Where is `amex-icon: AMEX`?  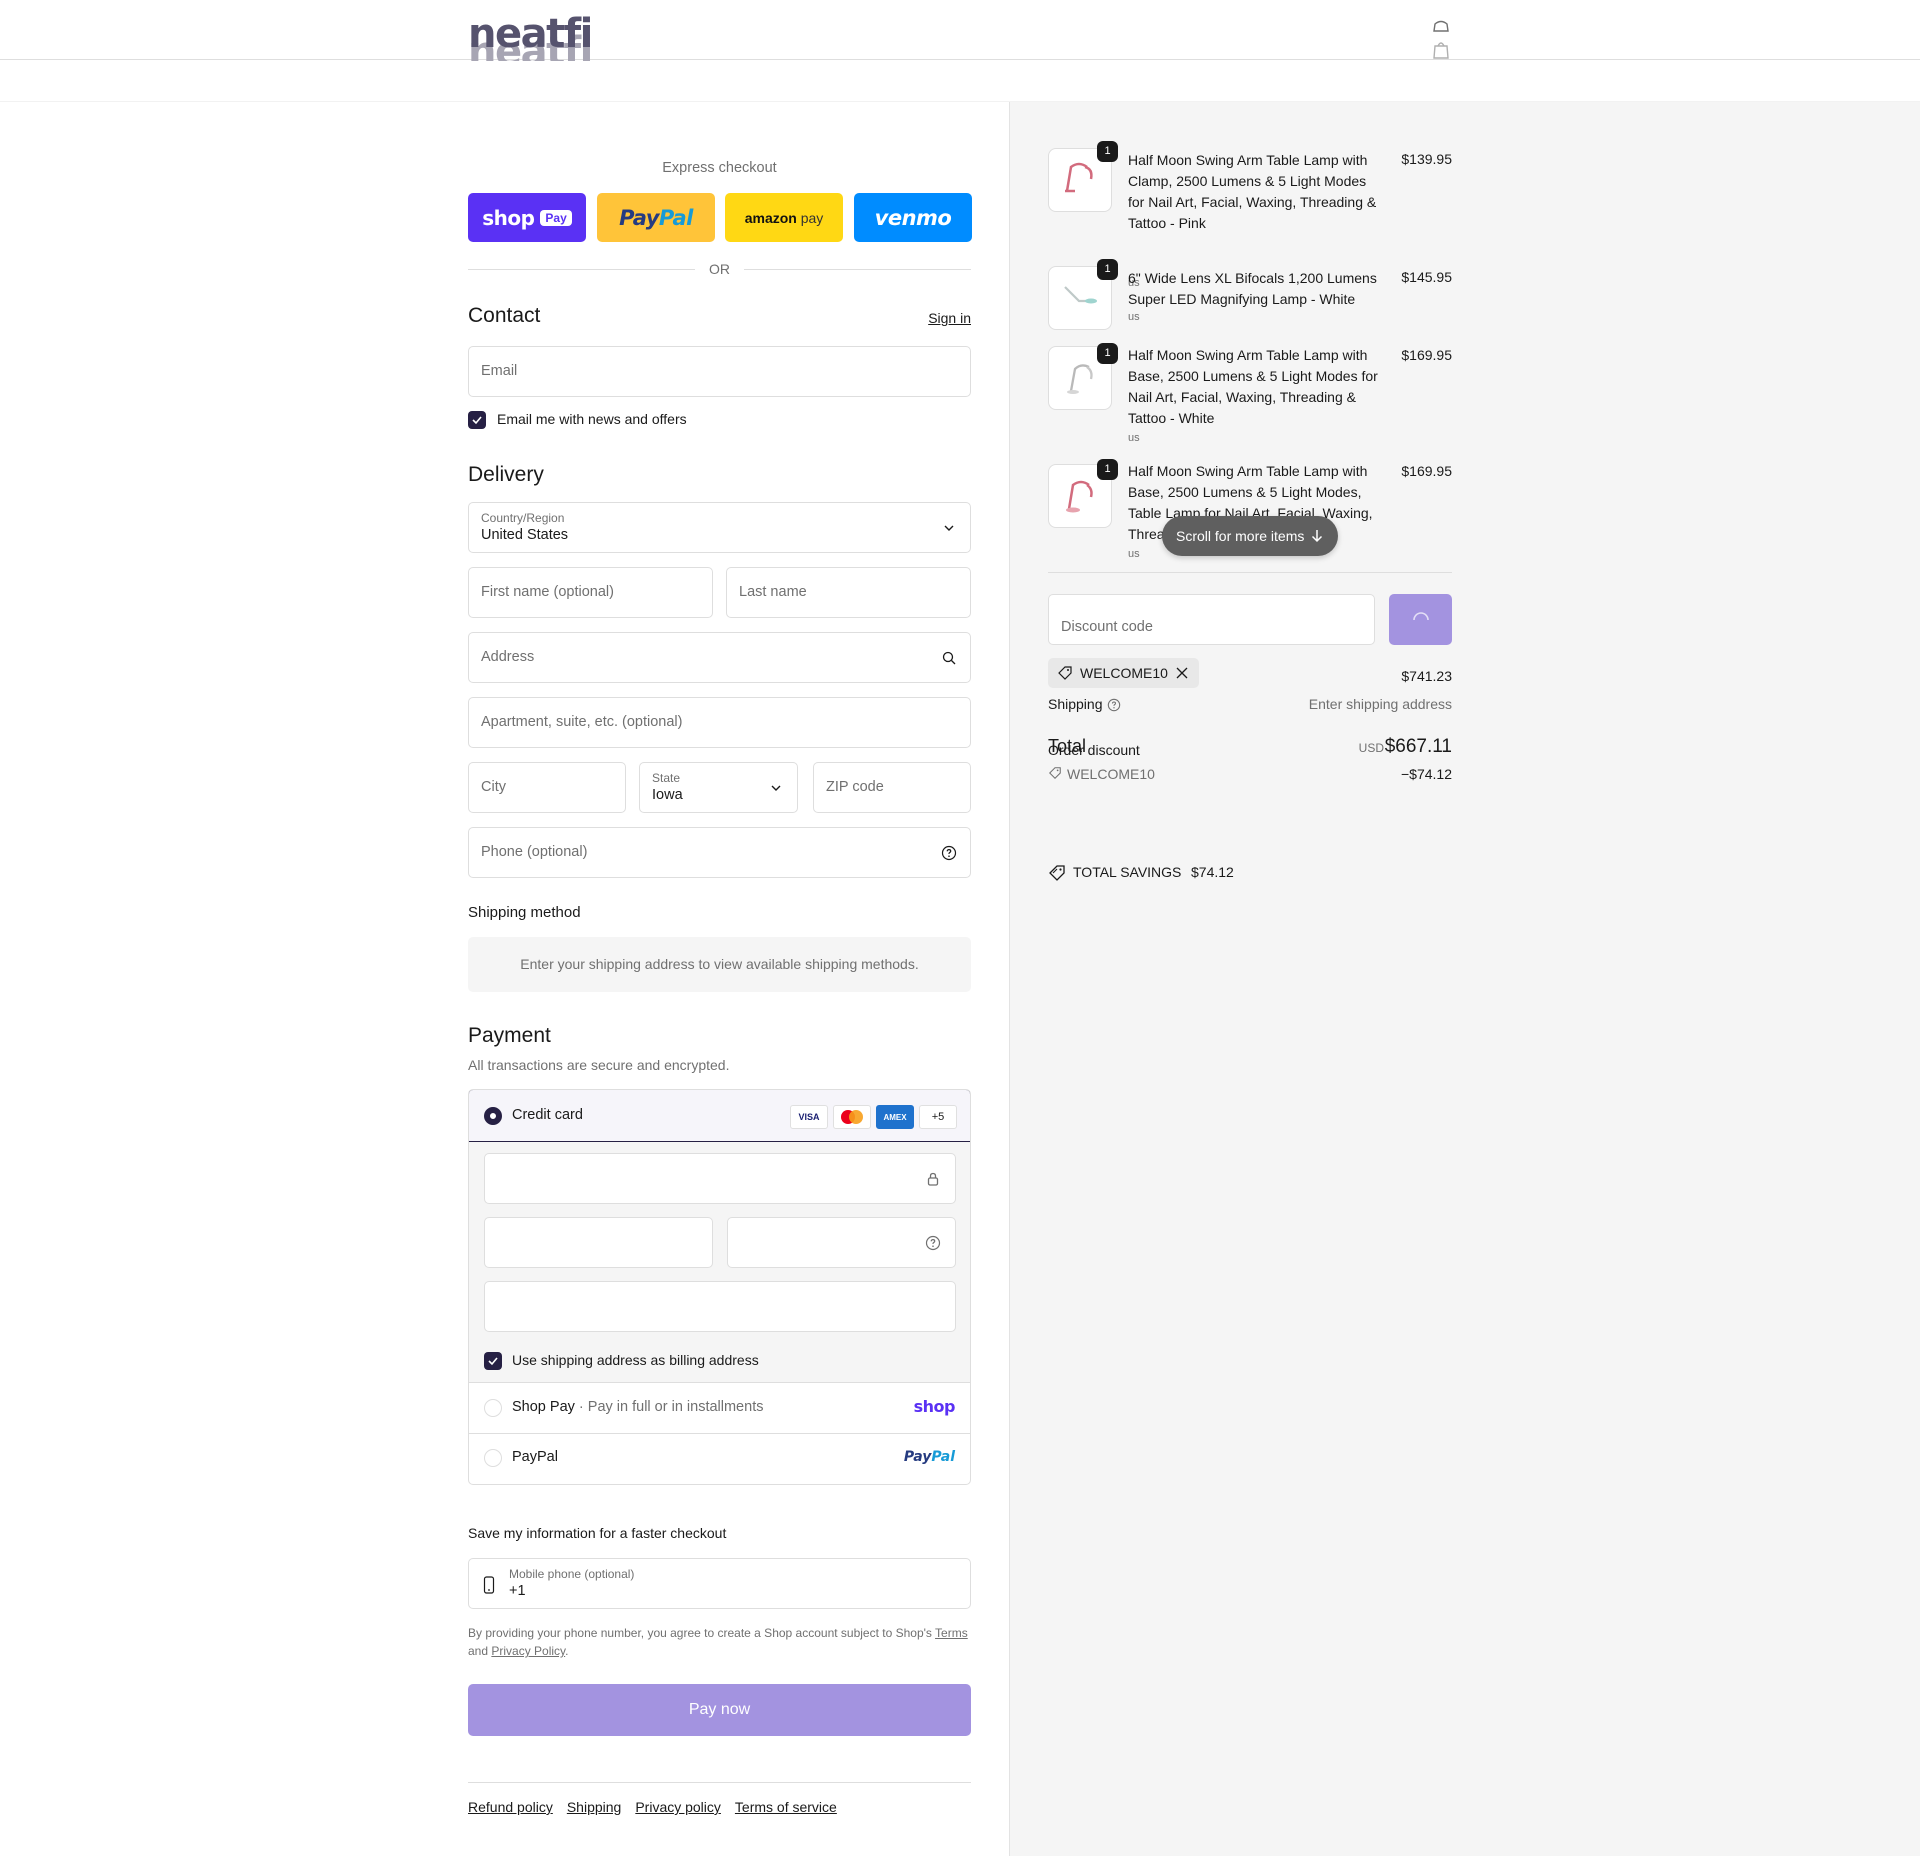 amex-icon: AMEX is located at coordinates (895, 1117).